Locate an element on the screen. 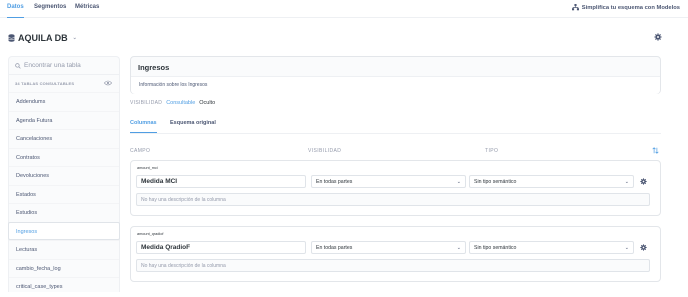  table-count: 34 TABLAS CONSULTABLES is located at coordinates (45, 83).